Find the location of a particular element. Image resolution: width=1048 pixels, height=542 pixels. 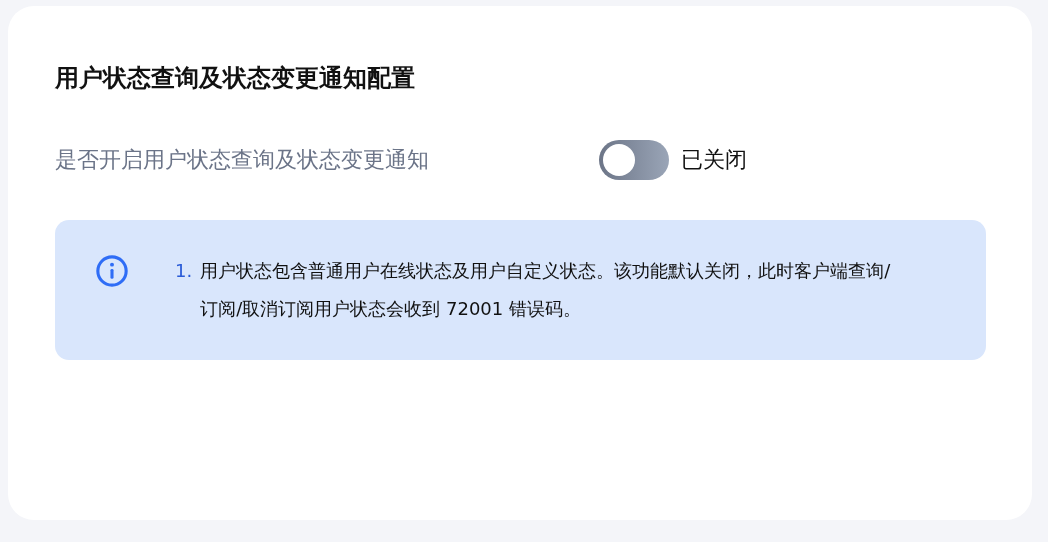

toggle-status: 已关闭 is located at coordinates (714, 160).